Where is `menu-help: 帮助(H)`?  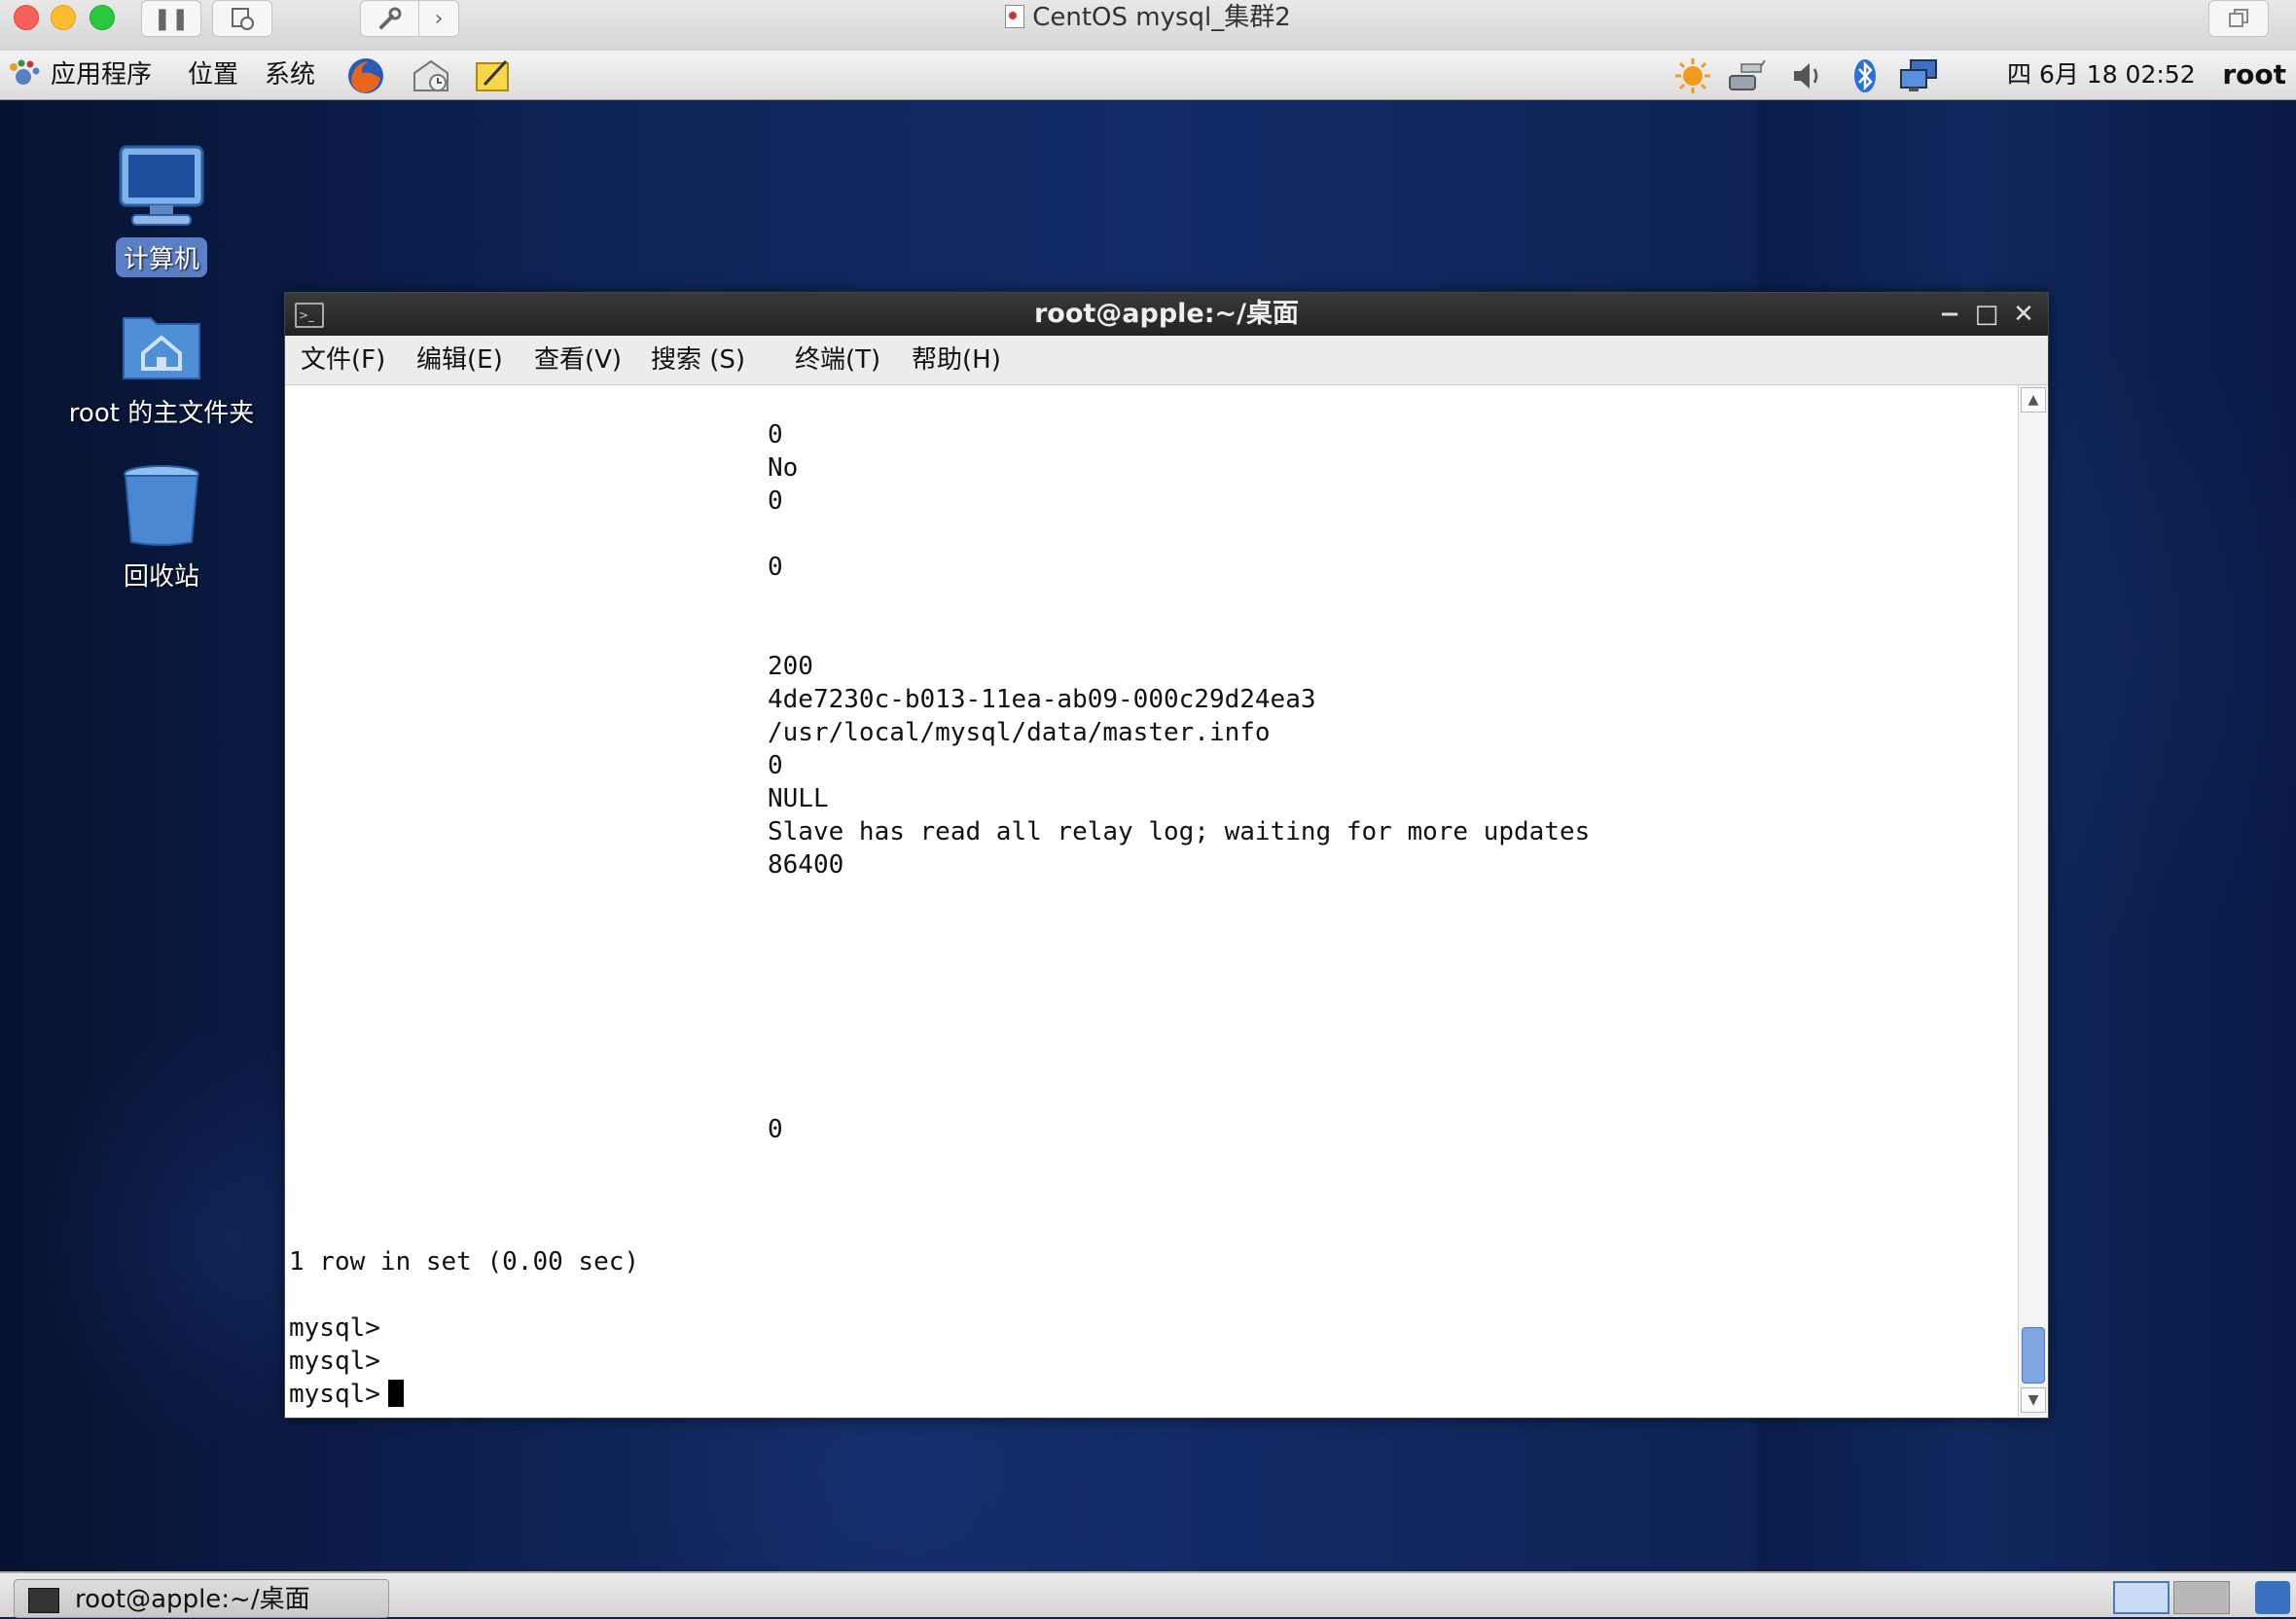 menu-help: 帮助(H) is located at coordinates (956, 360).